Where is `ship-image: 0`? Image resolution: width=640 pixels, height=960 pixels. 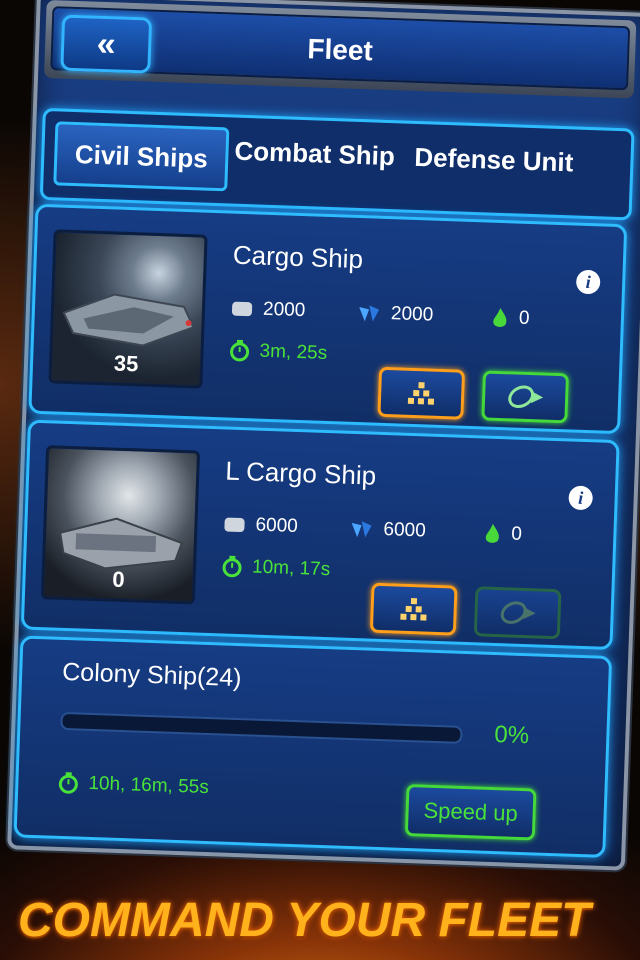 ship-image: 0 is located at coordinates (120, 525).